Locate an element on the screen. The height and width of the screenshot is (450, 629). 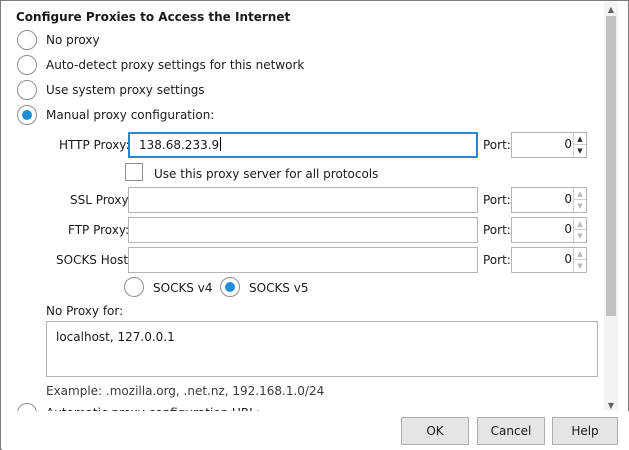
radio-socks-v5 is located at coordinates (230, 287).